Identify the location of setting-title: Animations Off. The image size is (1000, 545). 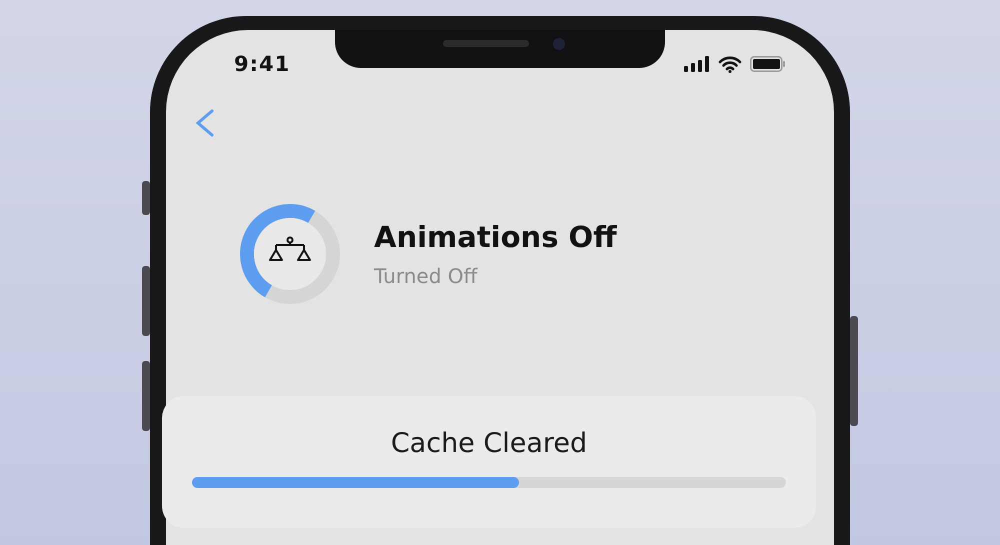
(495, 237).